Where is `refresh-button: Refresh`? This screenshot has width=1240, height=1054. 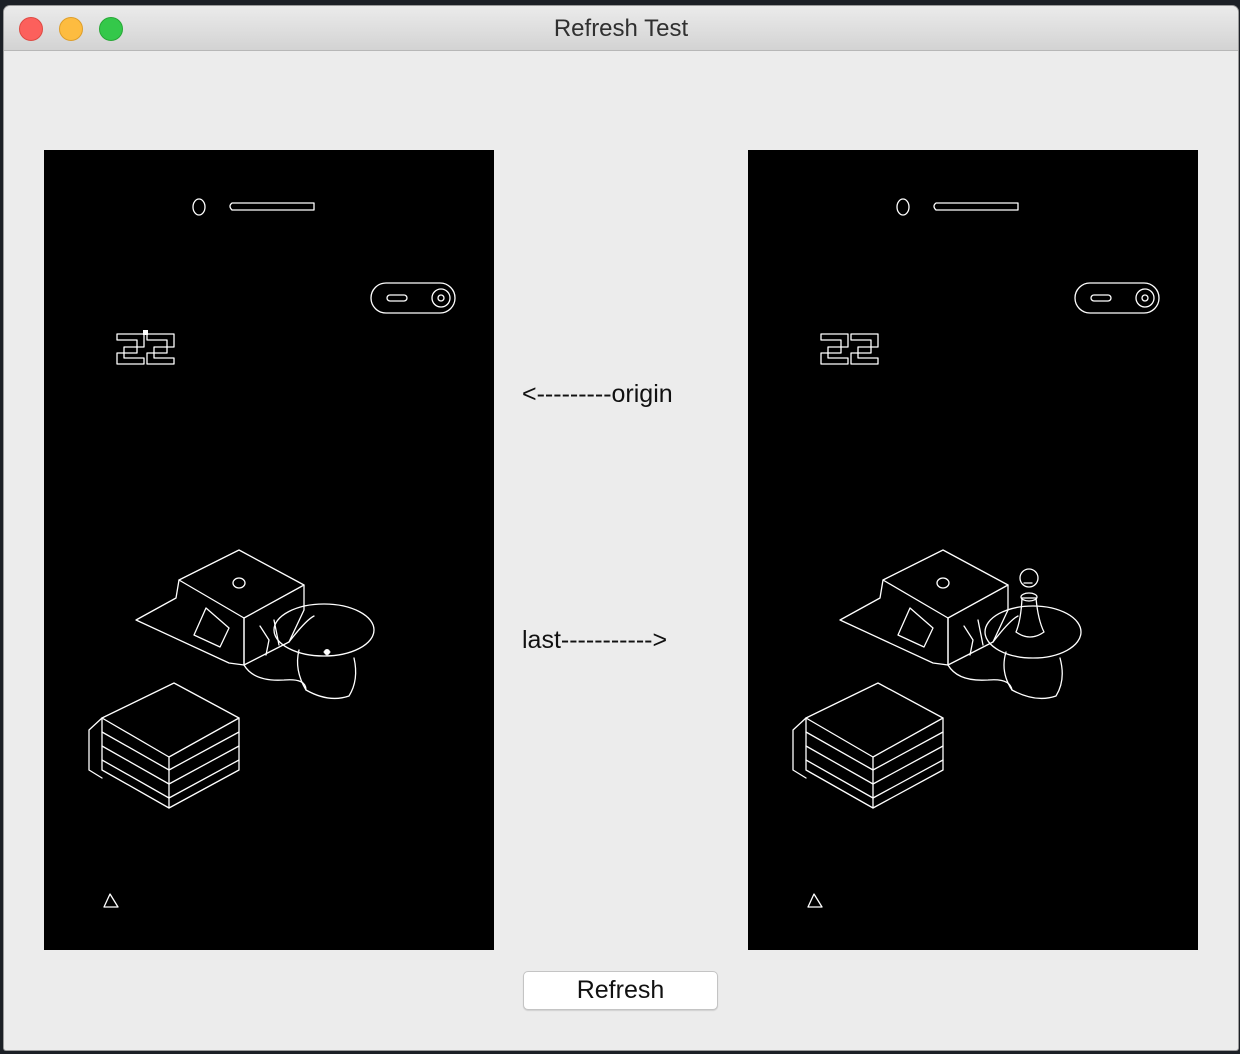 refresh-button: Refresh is located at coordinates (620, 990).